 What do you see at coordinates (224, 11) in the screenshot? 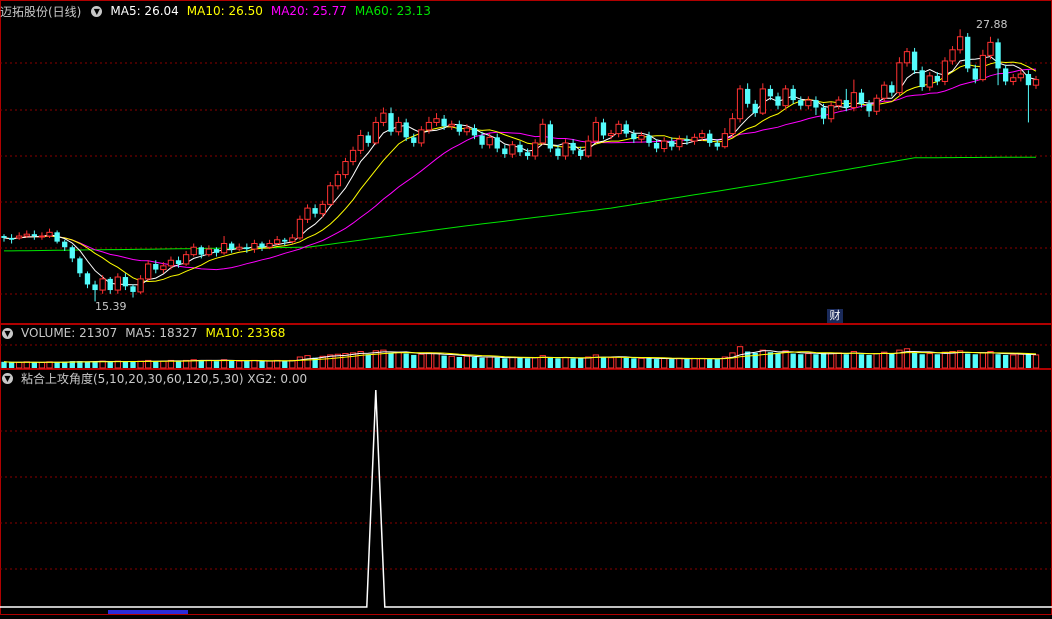
I see `ma10-readout: MA10: 26.50` at bounding box center [224, 11].